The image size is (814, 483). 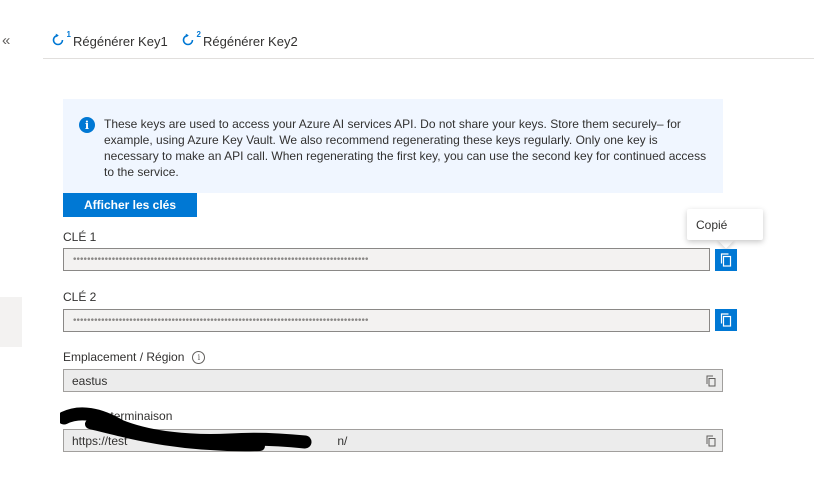 What do you see at coordinates (80, 237) in the screenshot?
I see `key1-label: CLÉ 1` at bounding box center [80, 237].